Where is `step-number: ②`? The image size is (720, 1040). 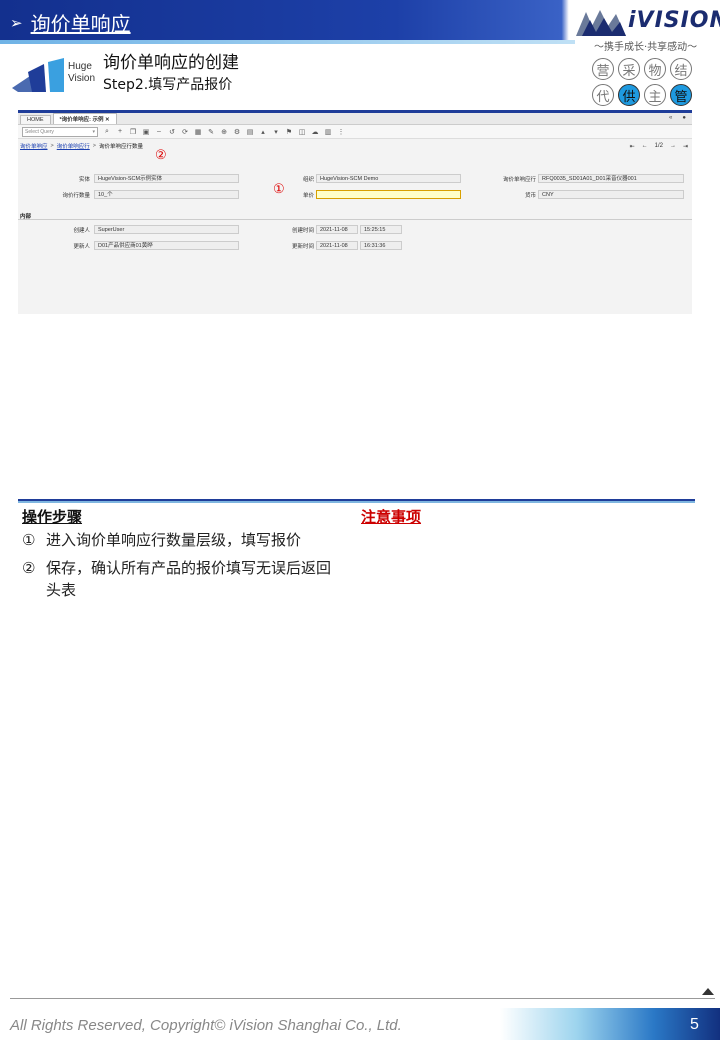
step-number: ② is located at coordinates (29, 568).